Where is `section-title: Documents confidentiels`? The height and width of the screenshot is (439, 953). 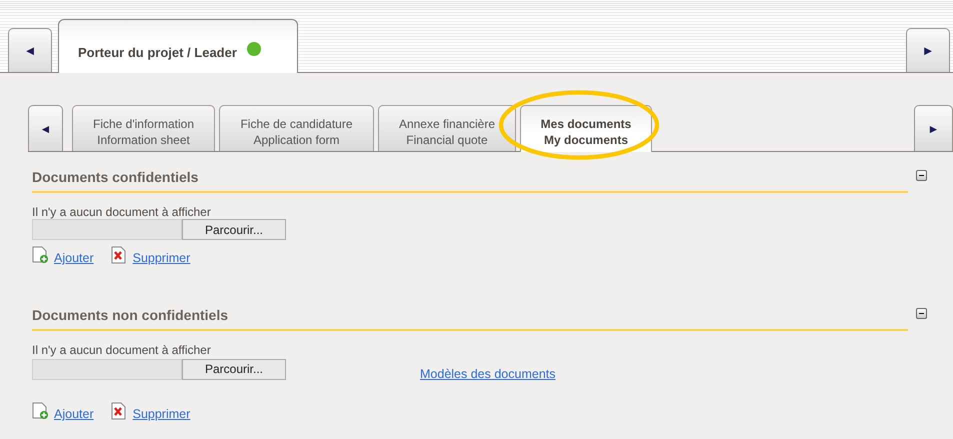
section-title: Documents confidentiels is located at coordinates (470, 181).